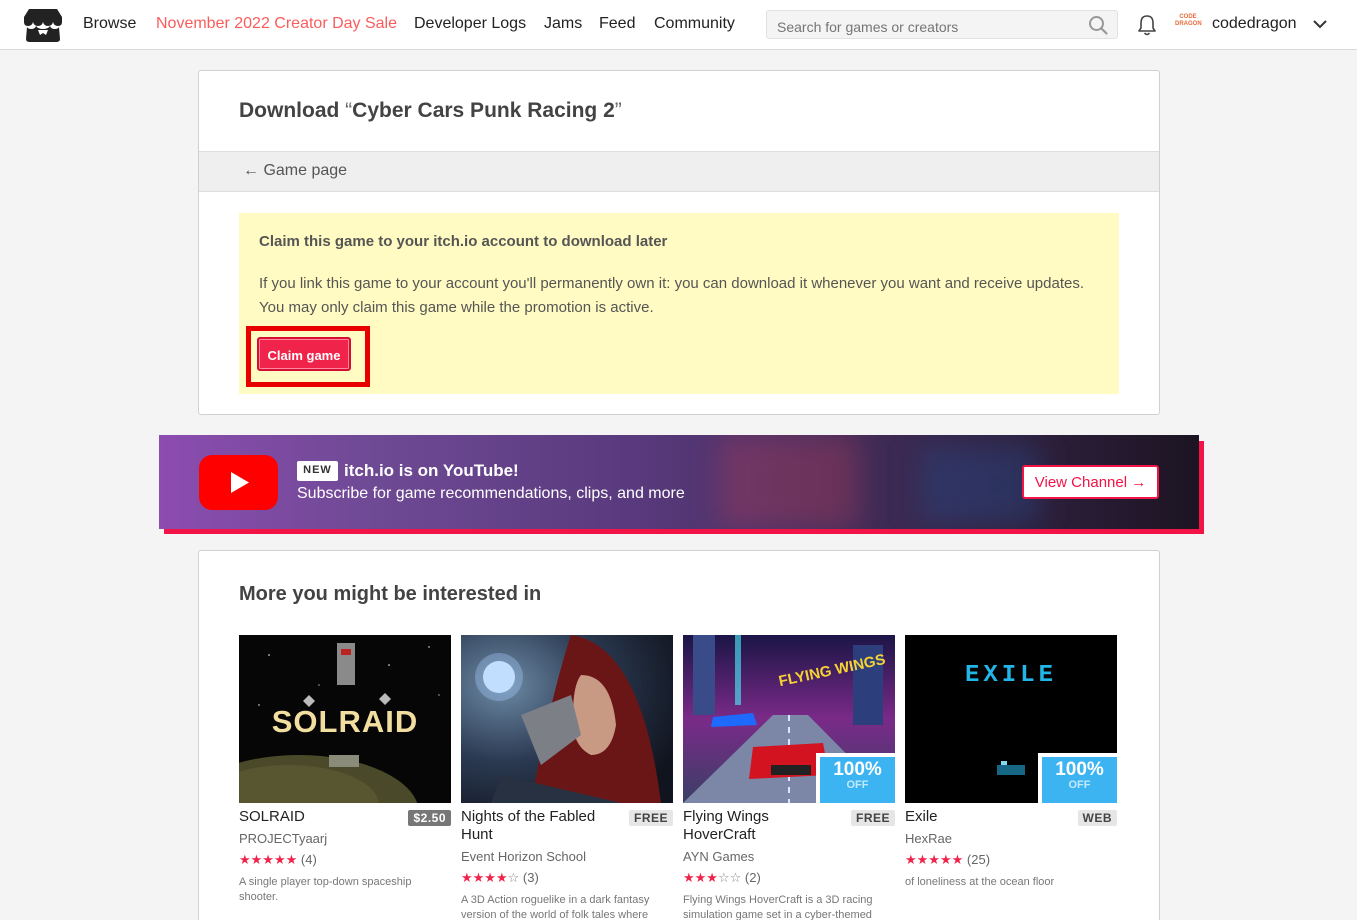  What do you see at coordinates (43, 25) in the screenshot?
I see `itchio-logo-icon` at bounding box center [43, 25].